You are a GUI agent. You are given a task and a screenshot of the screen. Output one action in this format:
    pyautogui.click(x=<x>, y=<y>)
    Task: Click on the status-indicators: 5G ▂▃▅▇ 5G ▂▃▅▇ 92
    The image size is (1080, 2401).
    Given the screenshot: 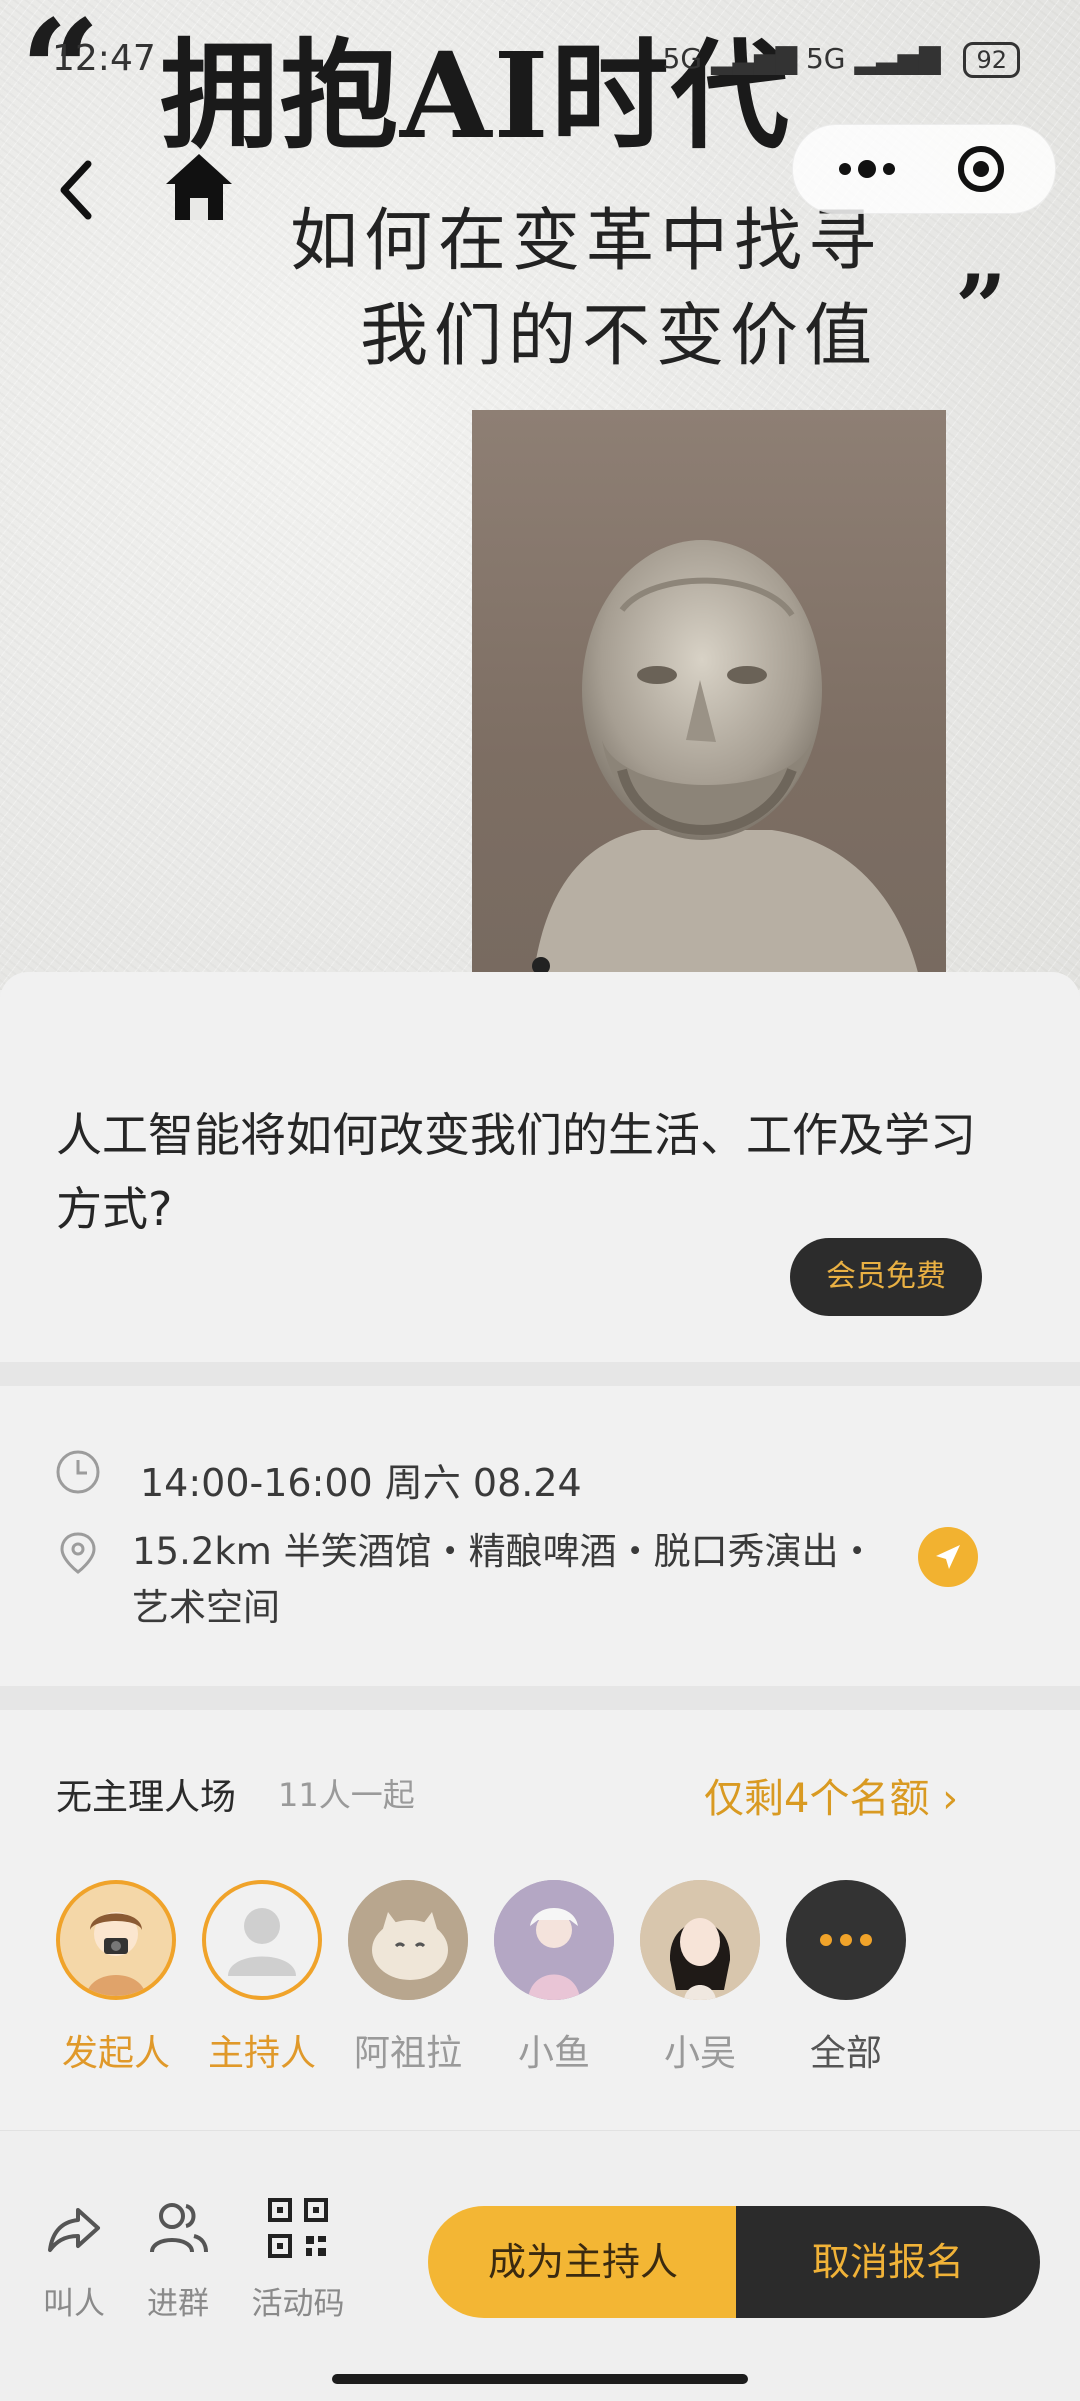 What is the action you would take?
    pyautogui.click(x=841, y=60)
    